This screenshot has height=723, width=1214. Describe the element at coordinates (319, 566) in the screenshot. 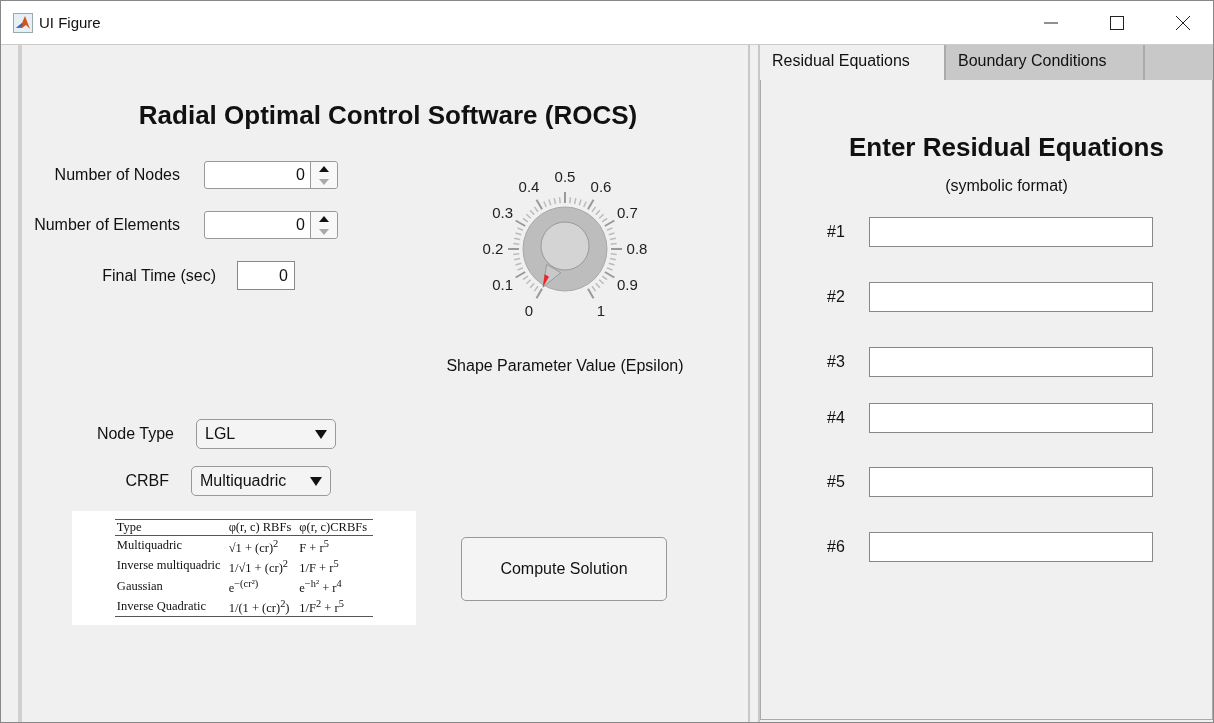

I see `table-cell-text: 1/F + r$^{5}$` at that location.